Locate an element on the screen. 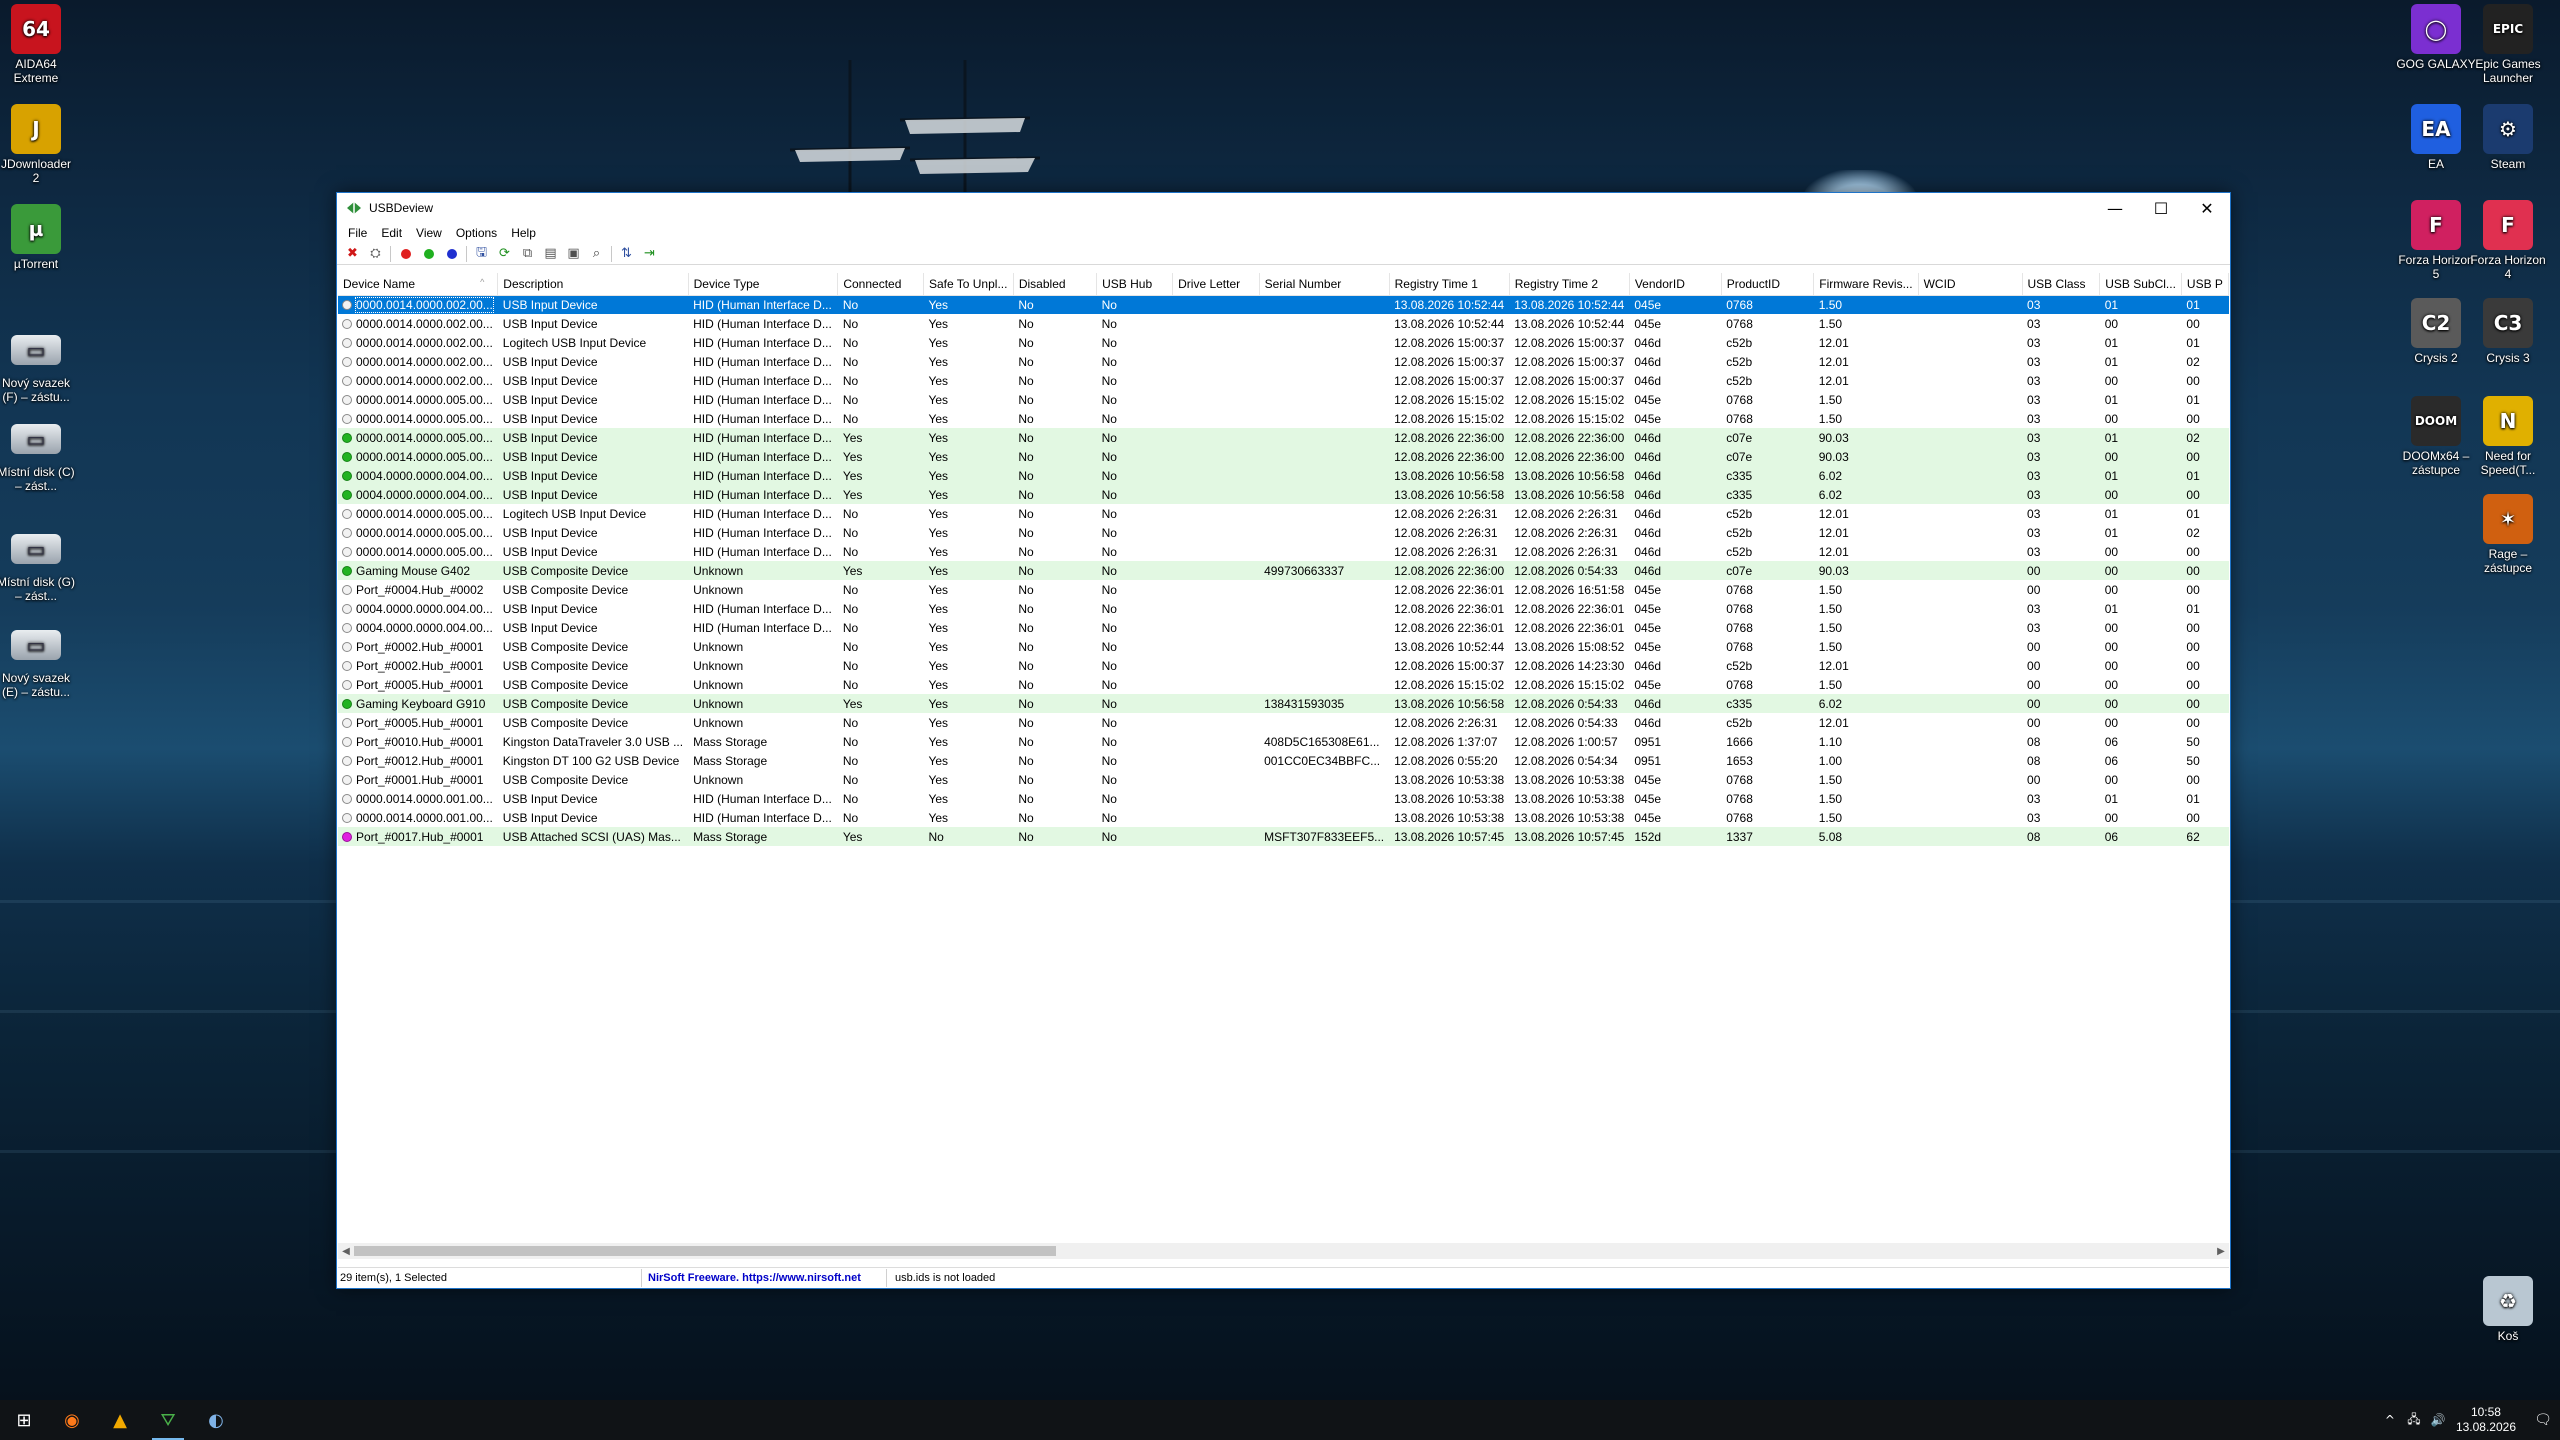 The width and height of the screenshot is (2560, 1440). find-icon: ⌕ is located at coordinates (596, 254).